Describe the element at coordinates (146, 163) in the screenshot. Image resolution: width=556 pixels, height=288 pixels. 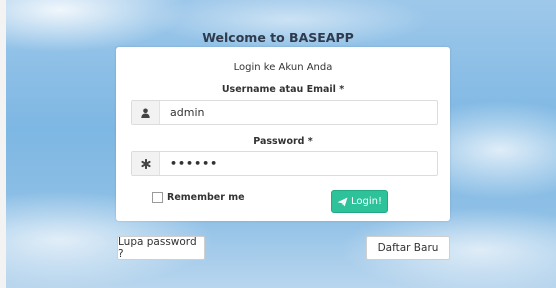
I see `asterisk-icon` at that location.